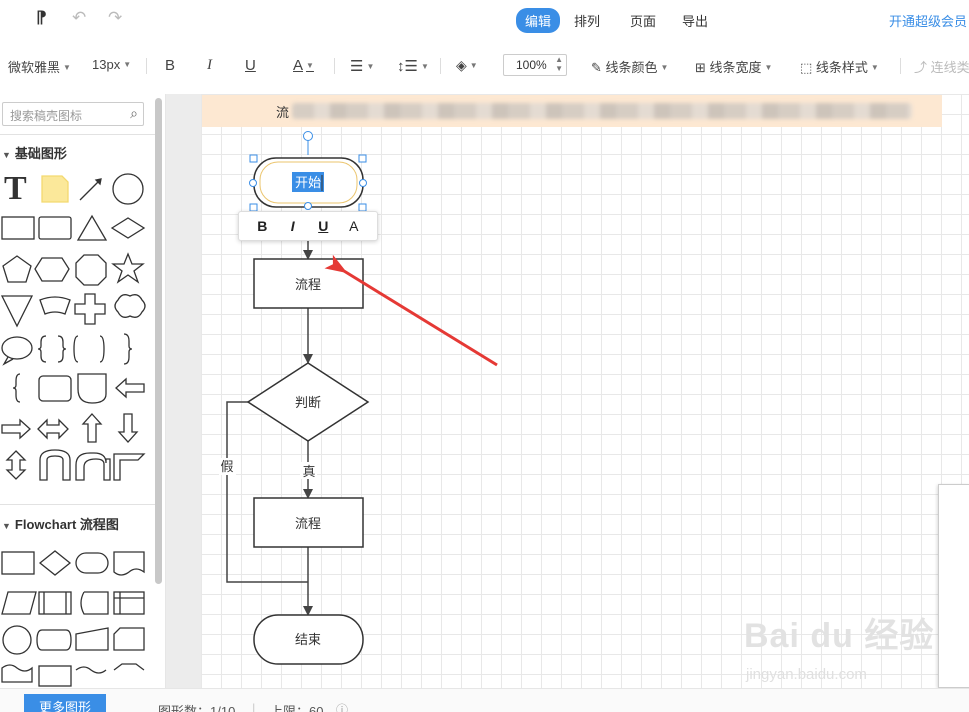  Describe the element at coordinates (559, 64) in the screenshot. I see `stepper-icon: ▲ ▼` at that location.